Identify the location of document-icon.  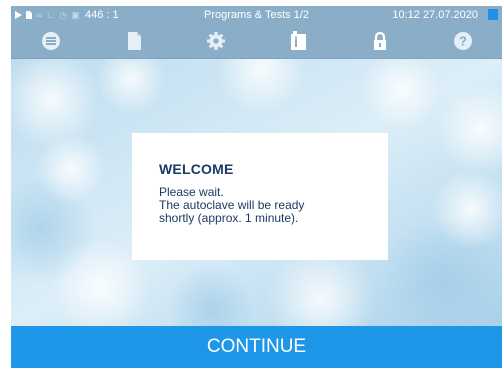
(134, 41).